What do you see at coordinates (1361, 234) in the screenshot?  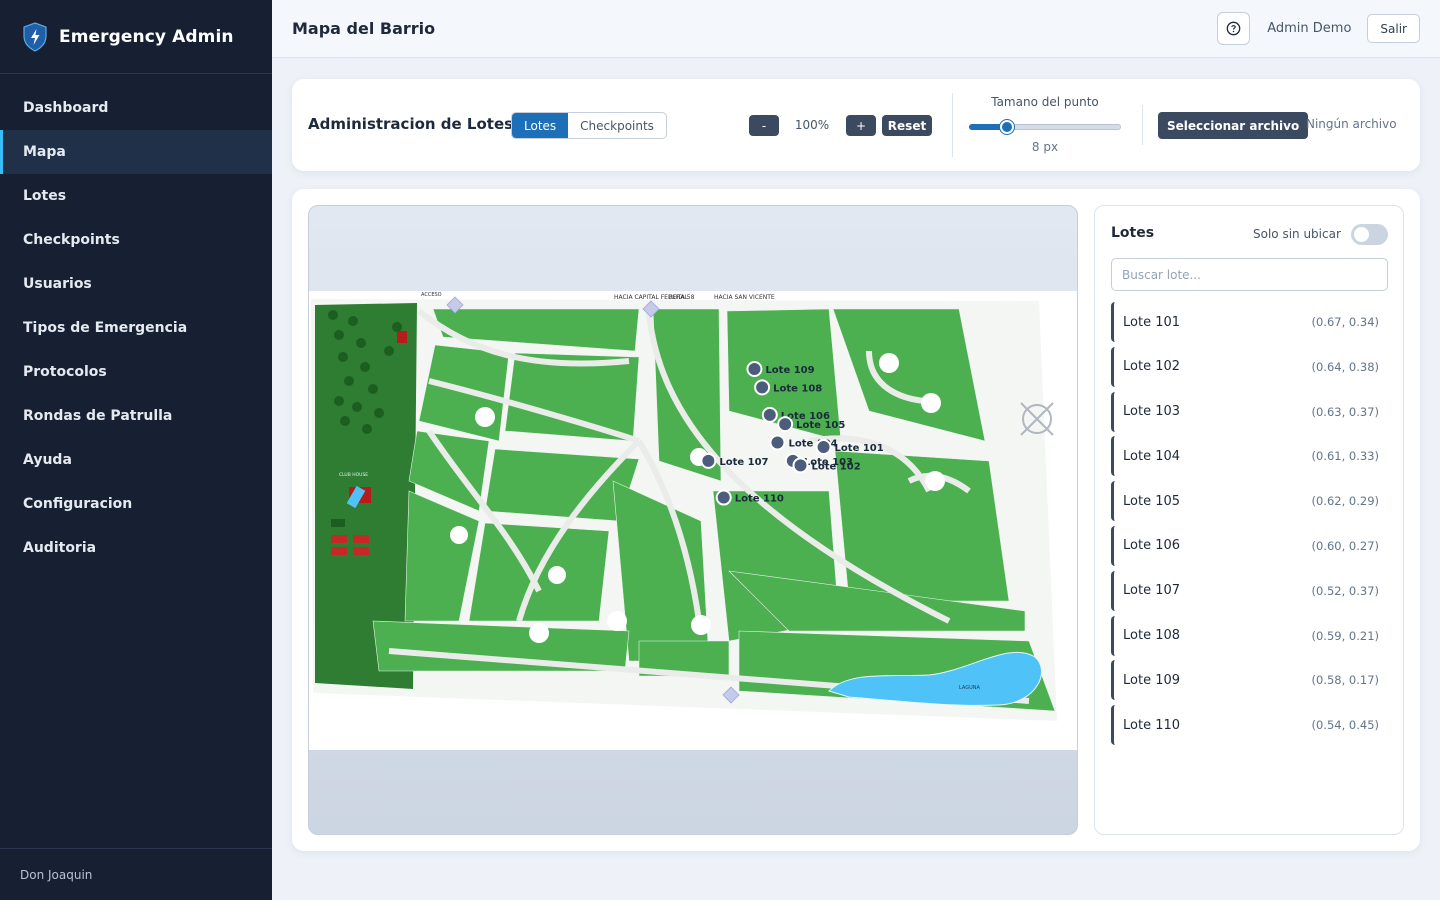 I see `toggle-knob` at bounding box center [1361, 234].